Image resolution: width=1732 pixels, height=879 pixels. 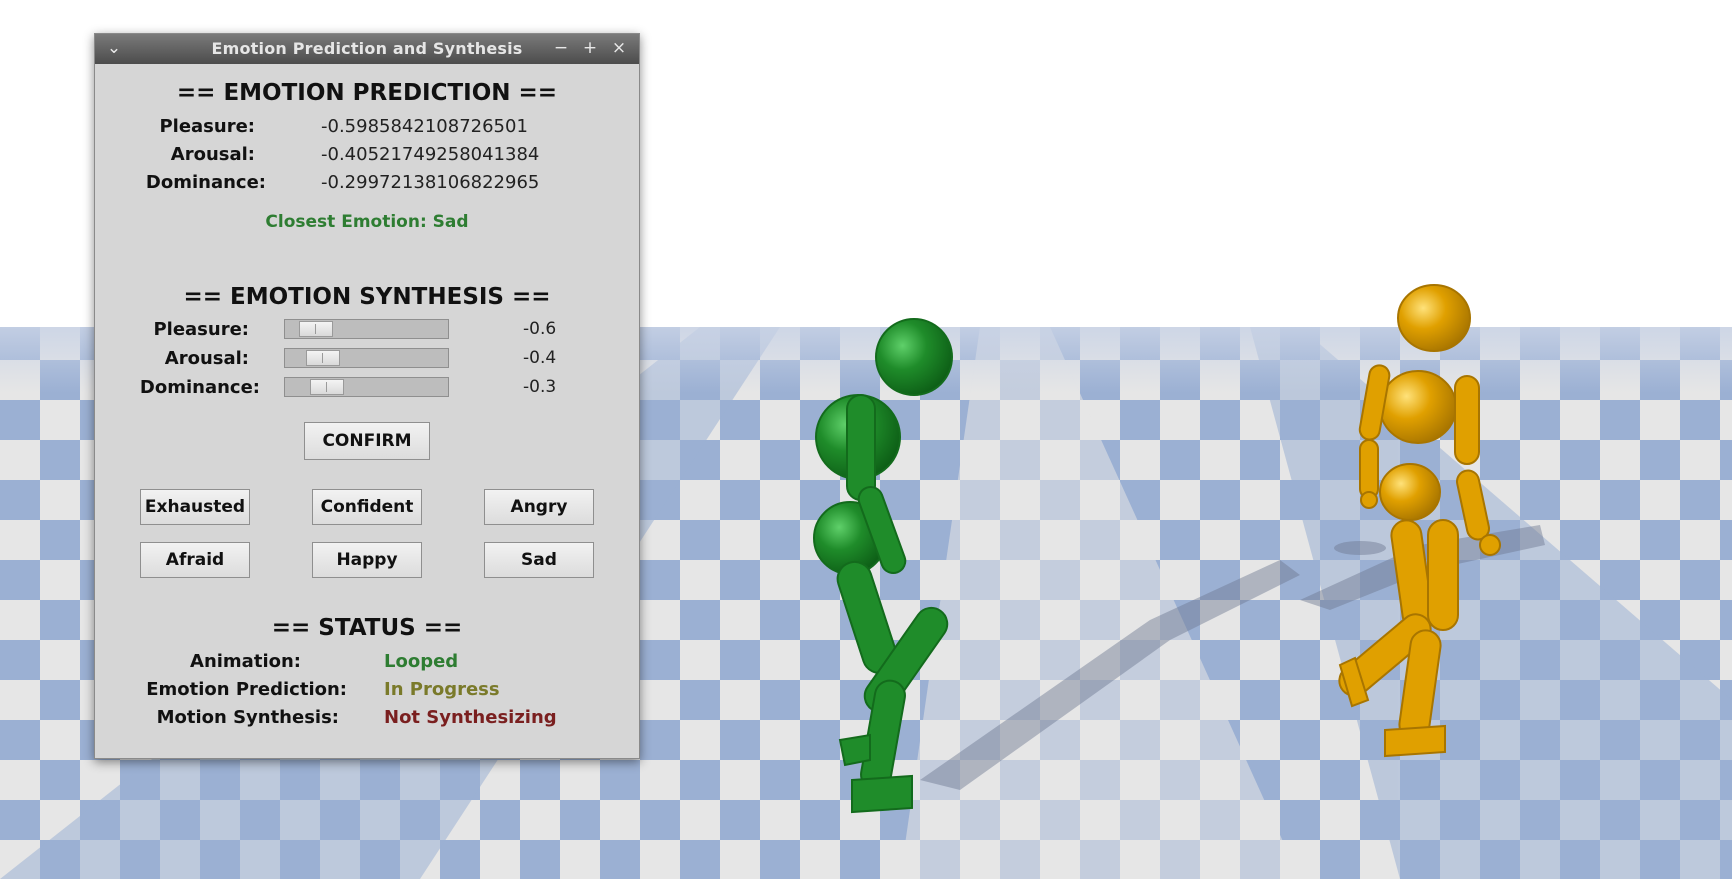 I want to click on status-prediction-value: In Progress, so click(x=442, y=689).